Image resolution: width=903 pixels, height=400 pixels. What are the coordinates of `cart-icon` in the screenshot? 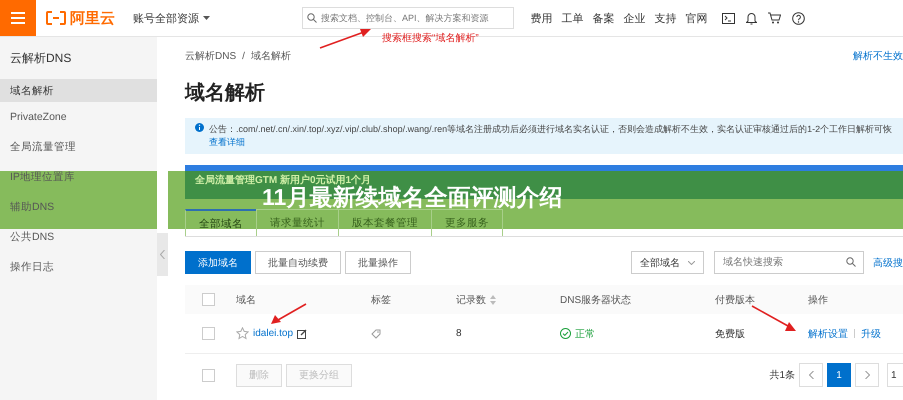 It's located at (774, 18).